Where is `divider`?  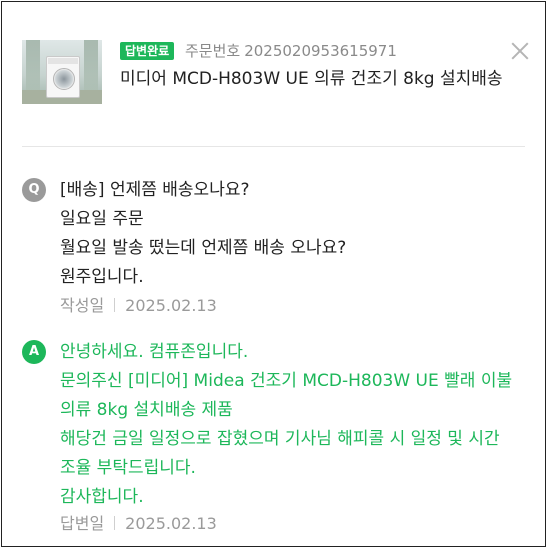 divider is located at coordinates (273, 146).